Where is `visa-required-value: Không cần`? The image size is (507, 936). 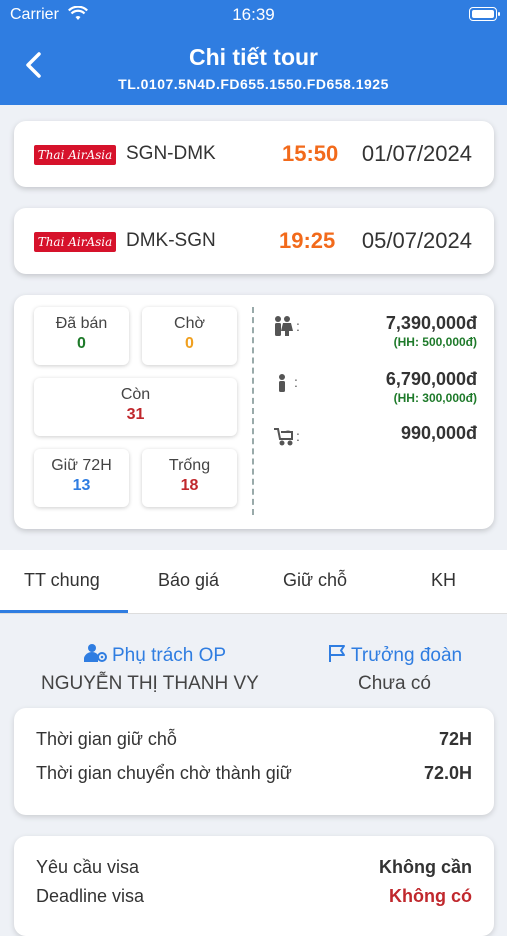 visa-required-value: Không cần is located at coordinates (425, 867).